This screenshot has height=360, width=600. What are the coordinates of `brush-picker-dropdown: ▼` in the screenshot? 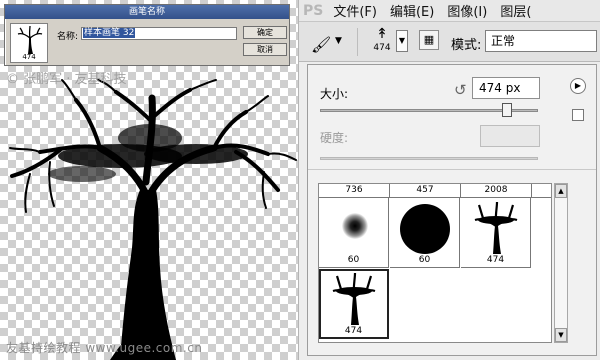 It's located at (402, 41).